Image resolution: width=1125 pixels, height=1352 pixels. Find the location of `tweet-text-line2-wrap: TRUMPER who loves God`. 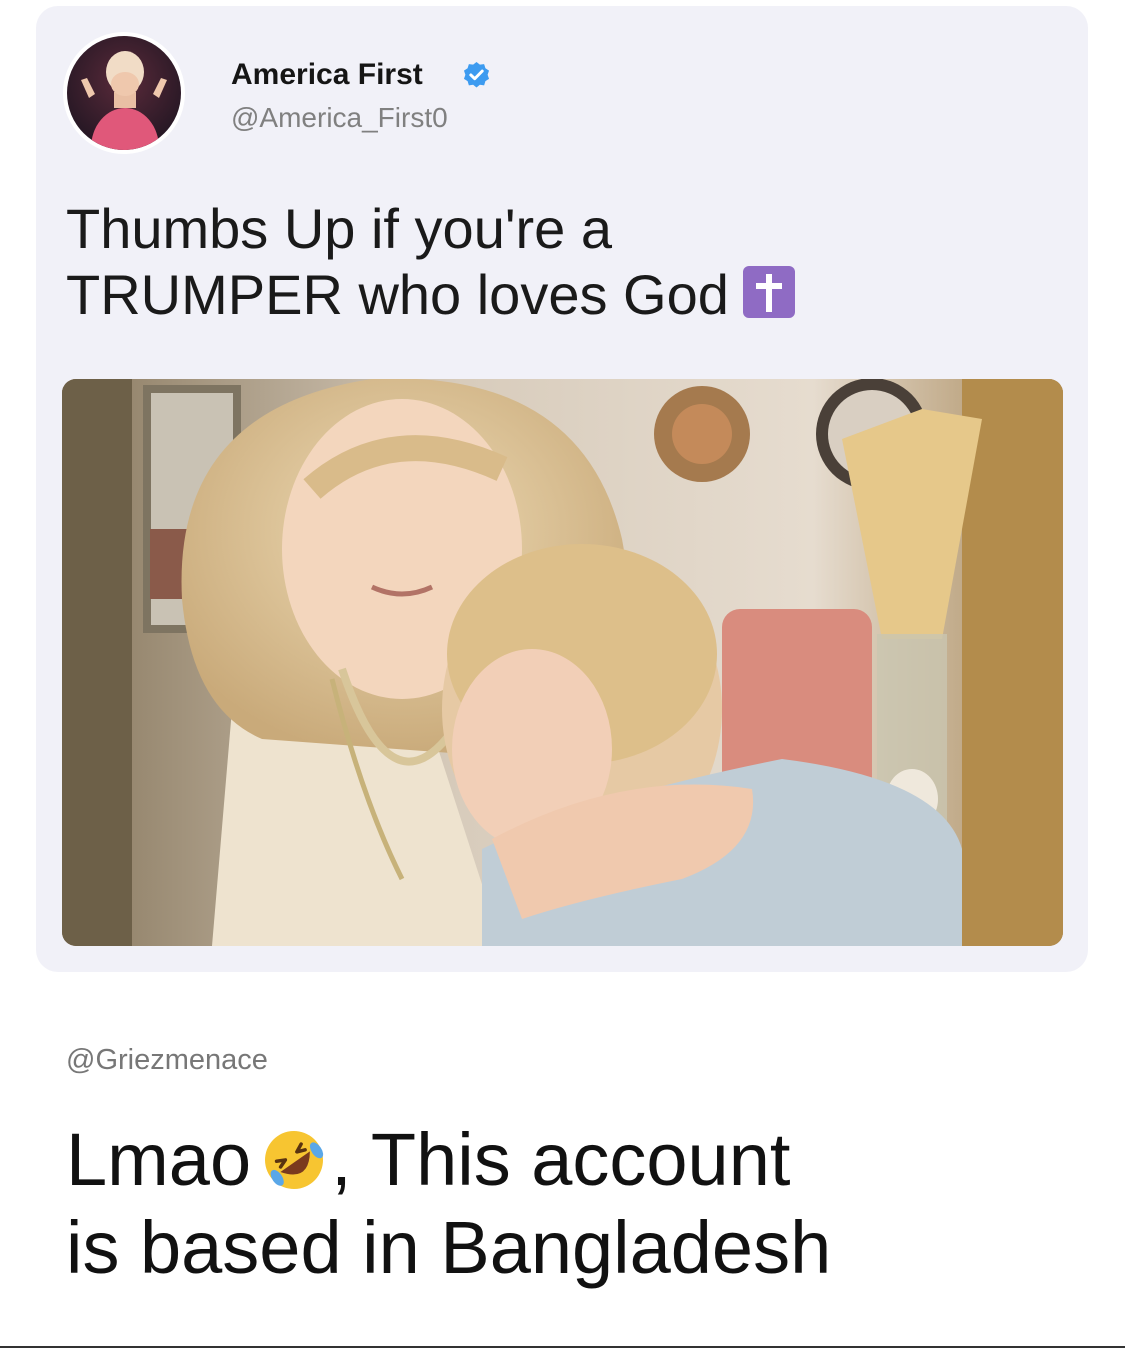

tweet-text-line2-wrap: TRUMPER who loves God is located at coordinates (566, 295).